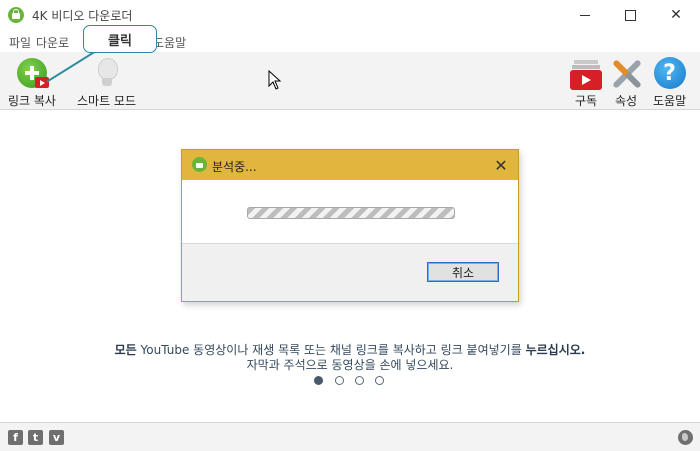 Image resolution: width=700 pixels, height=451 pixels. Describe the element at coordinates (32, 101) in the screenshot. I see `copy-link-label: 링크 복사` at that location.